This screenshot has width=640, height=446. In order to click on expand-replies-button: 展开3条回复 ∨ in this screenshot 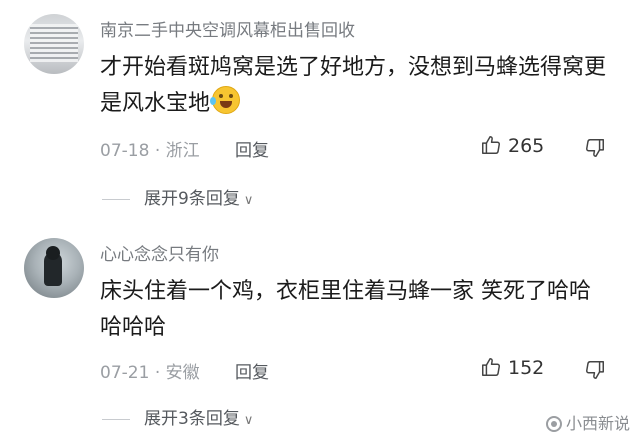, I will do `click(177, 416)`.